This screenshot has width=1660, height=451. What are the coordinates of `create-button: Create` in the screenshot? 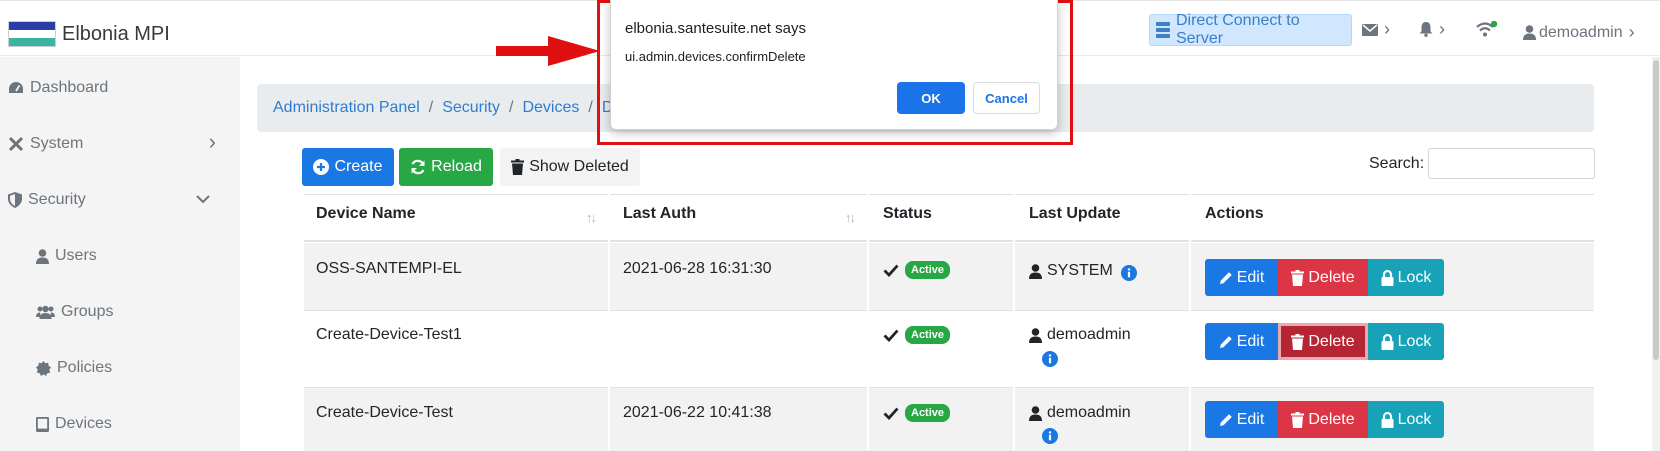 It's located at (348, 167).